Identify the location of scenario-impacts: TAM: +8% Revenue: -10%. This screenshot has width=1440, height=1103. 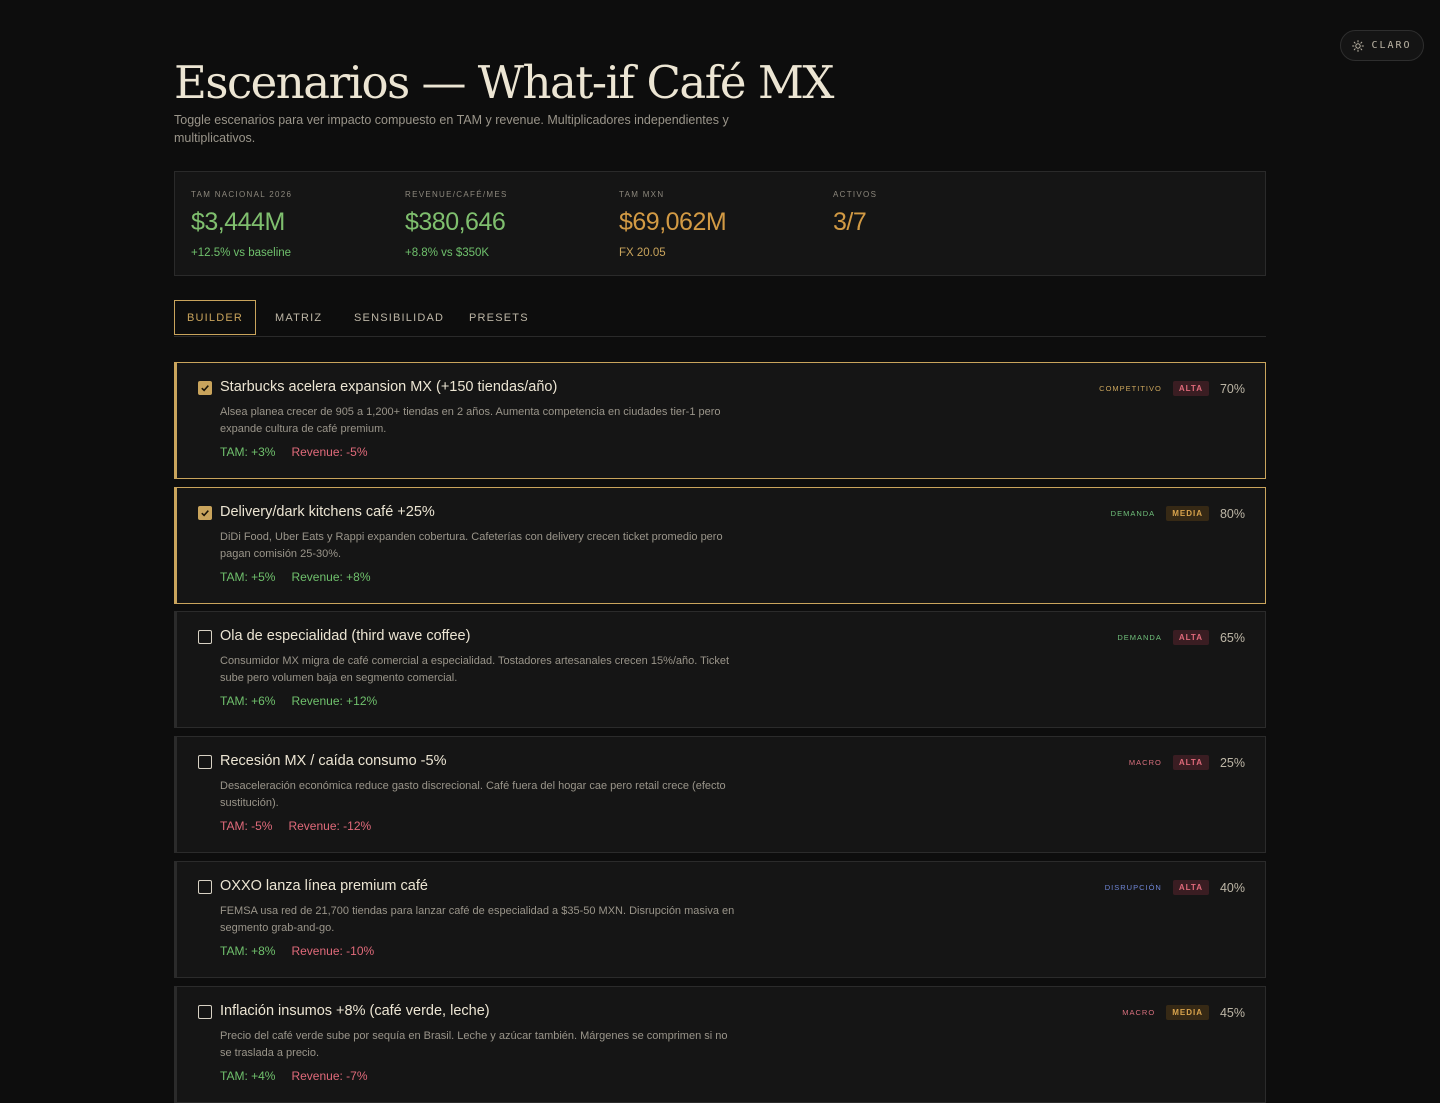
(297, 951).